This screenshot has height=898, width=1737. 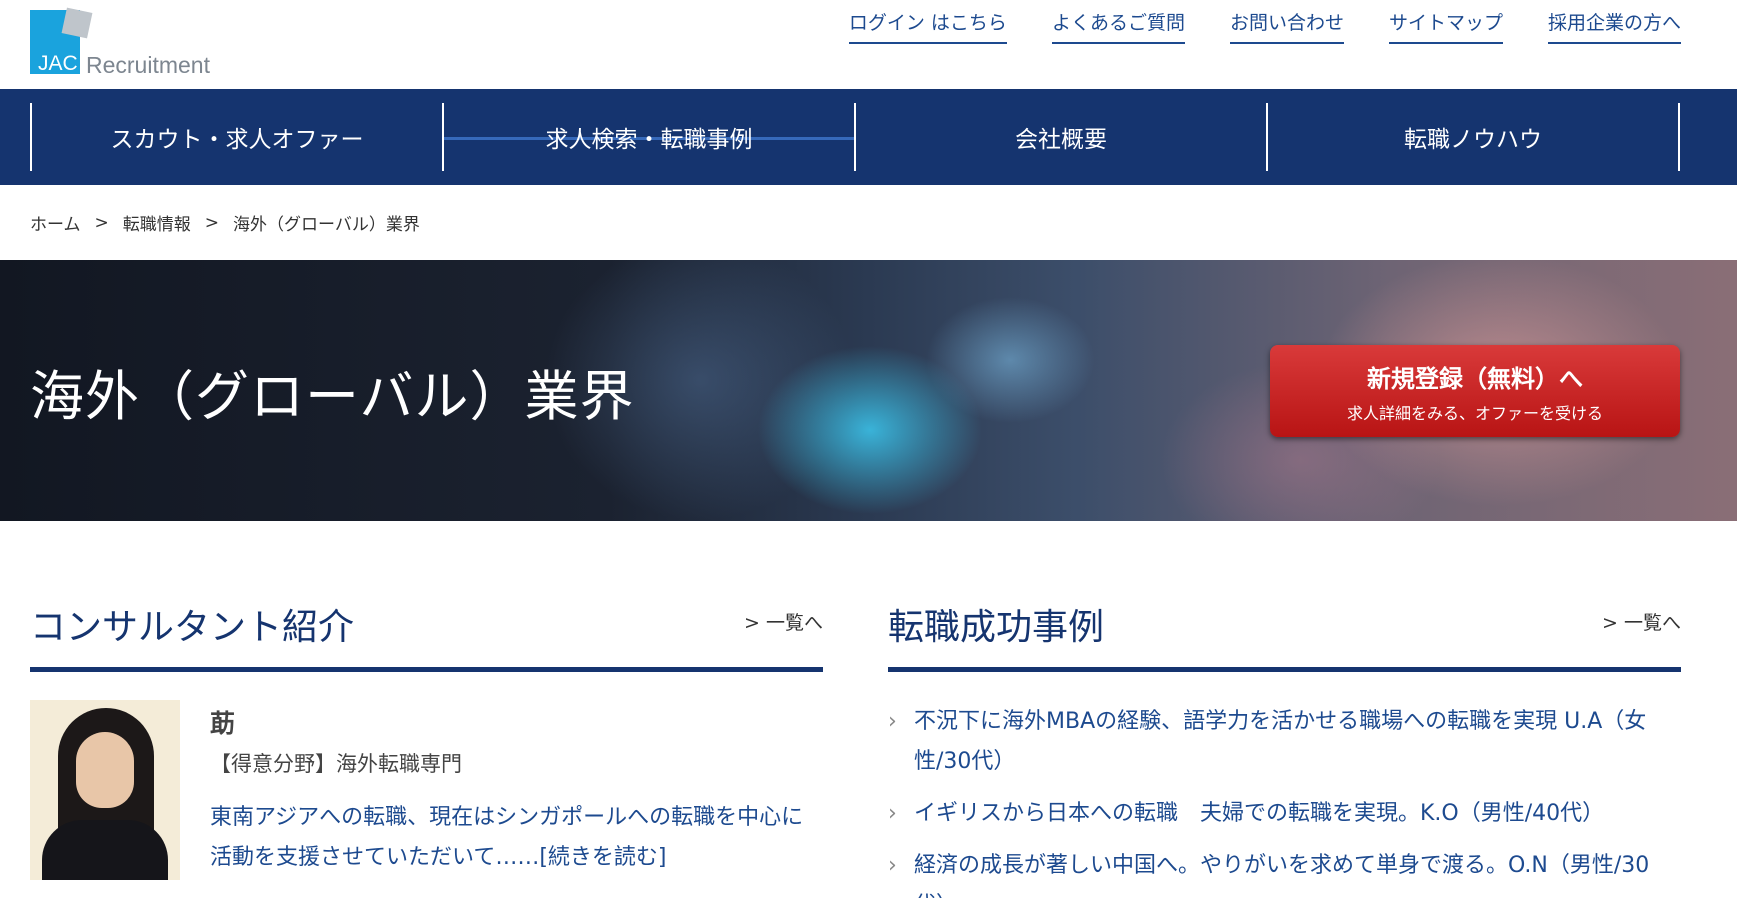 I want to click on employer-link: 採用企業の方へ, so click(x=1614, y=26).